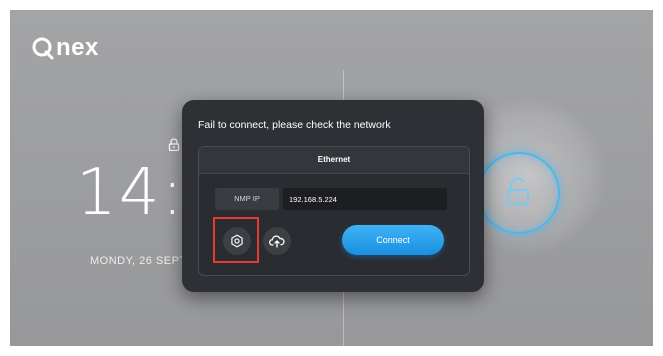  I want to click on gear-icon, so click(237, 241).